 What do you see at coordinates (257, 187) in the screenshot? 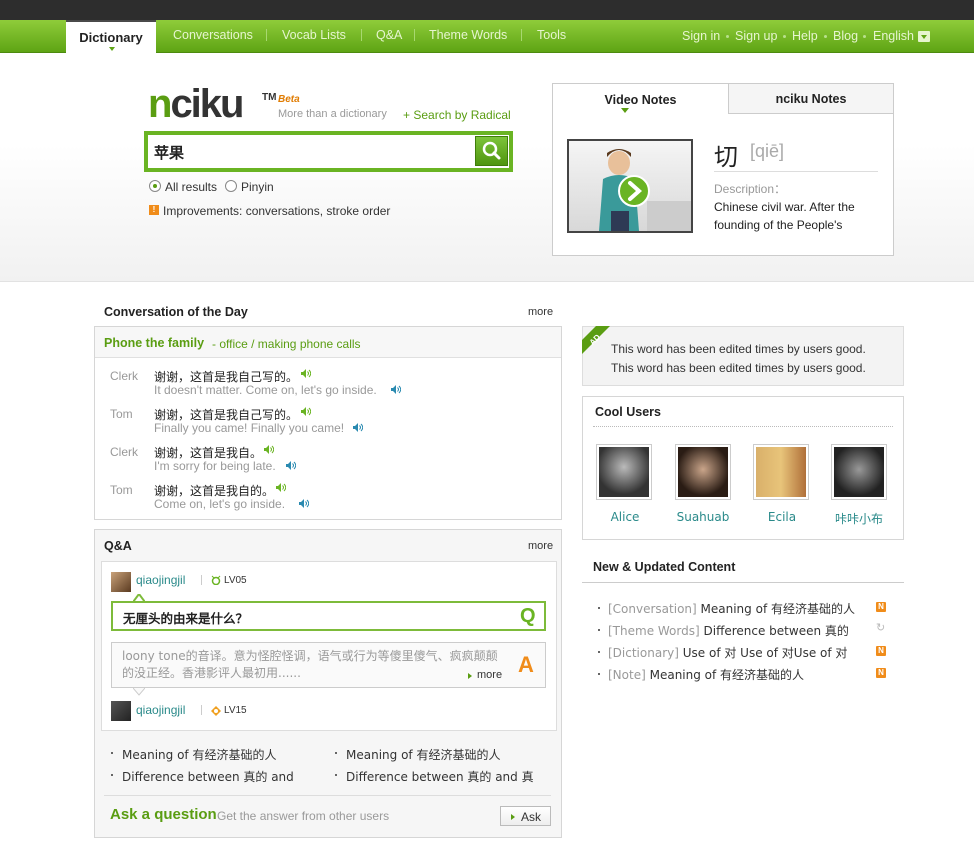
I see `radio-pinyin-label: Pinyin` at bounding box center [257, 187].